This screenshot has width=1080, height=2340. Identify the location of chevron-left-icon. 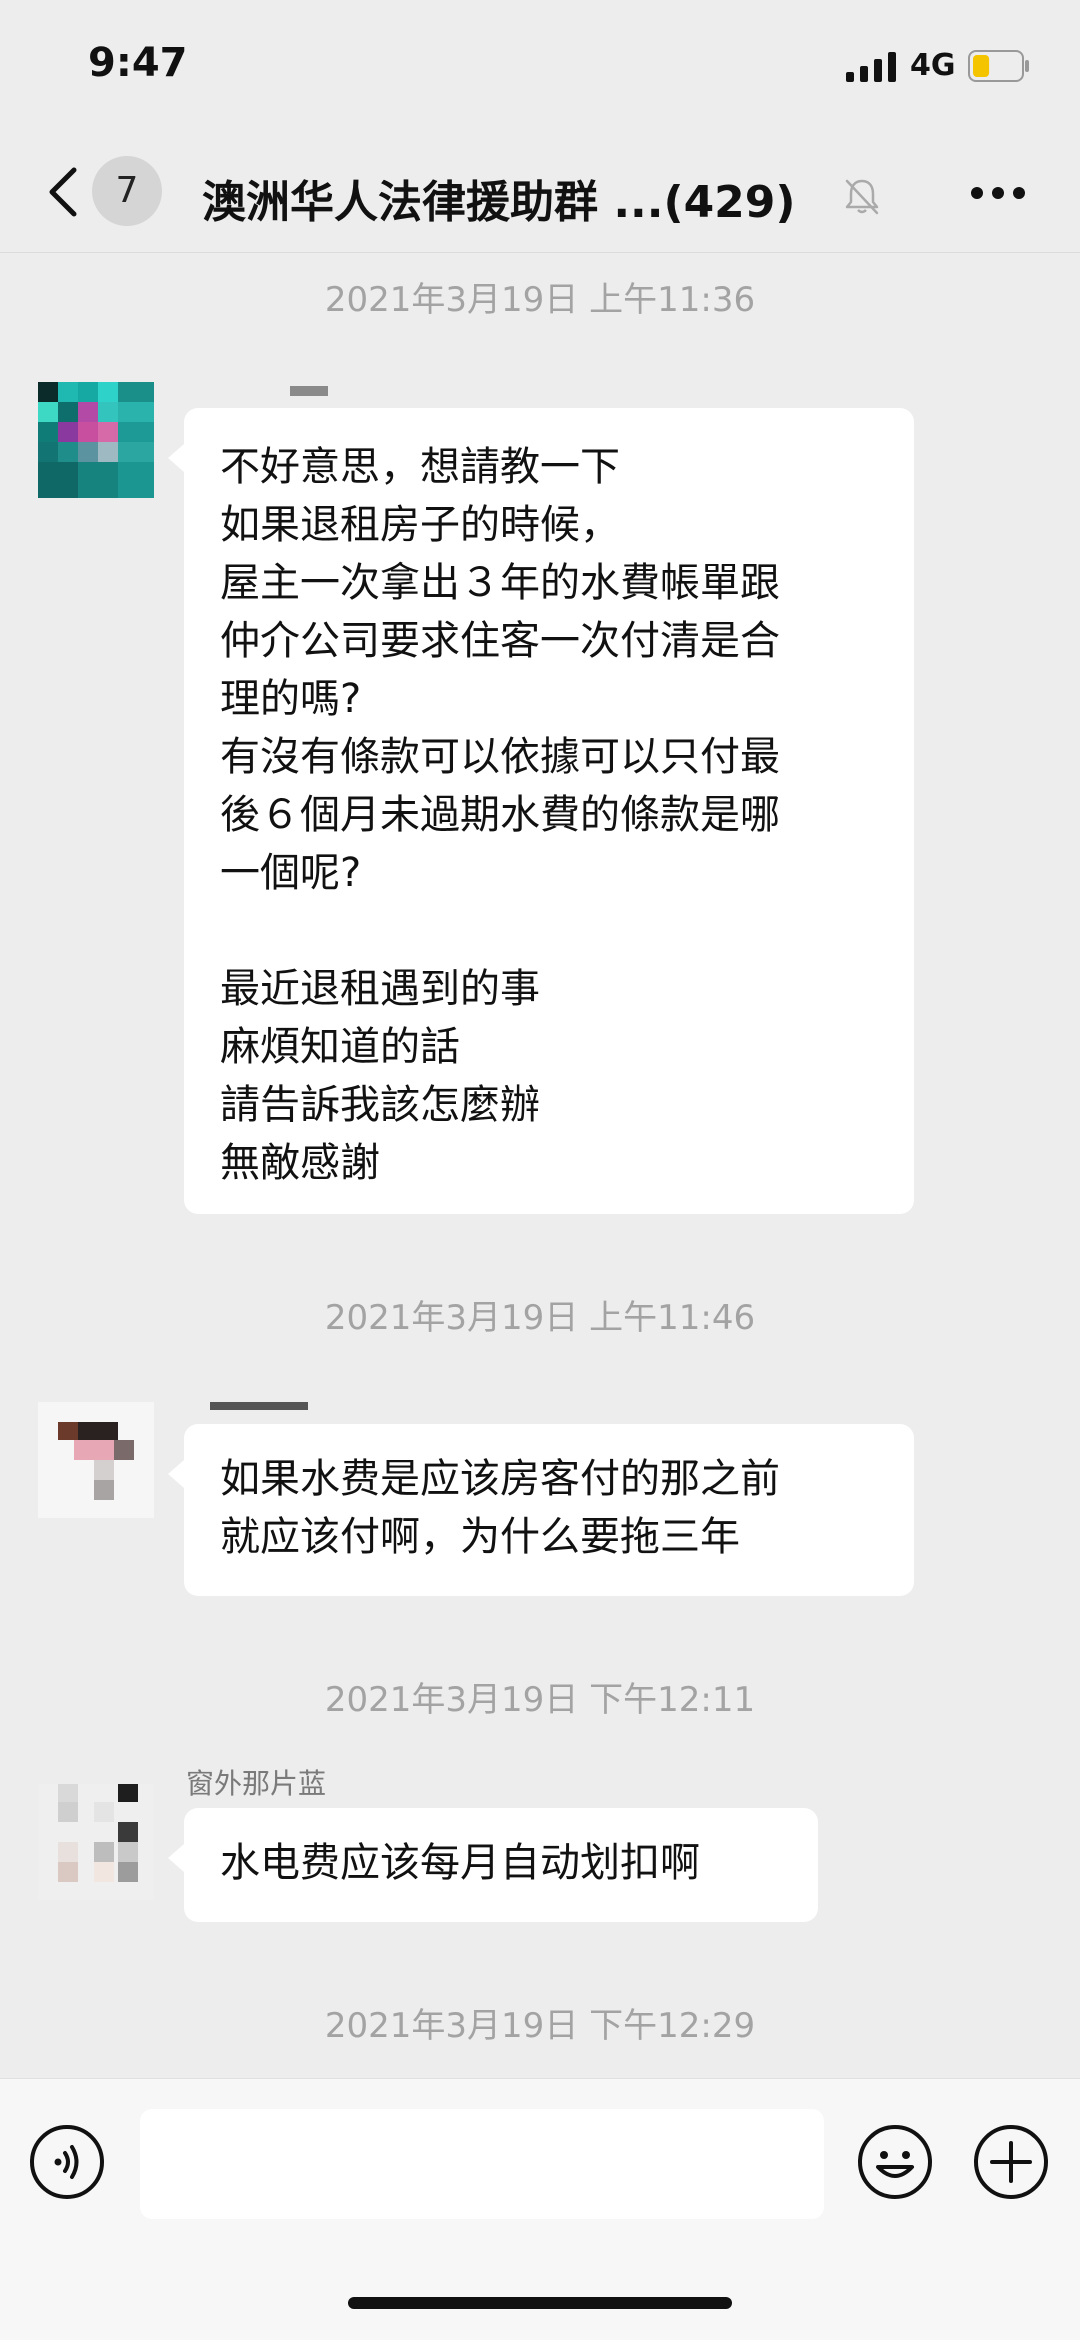
(64, 192).